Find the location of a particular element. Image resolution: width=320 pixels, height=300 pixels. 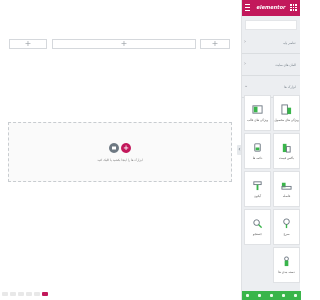

device-tabs is located at coordinates (25, 294).